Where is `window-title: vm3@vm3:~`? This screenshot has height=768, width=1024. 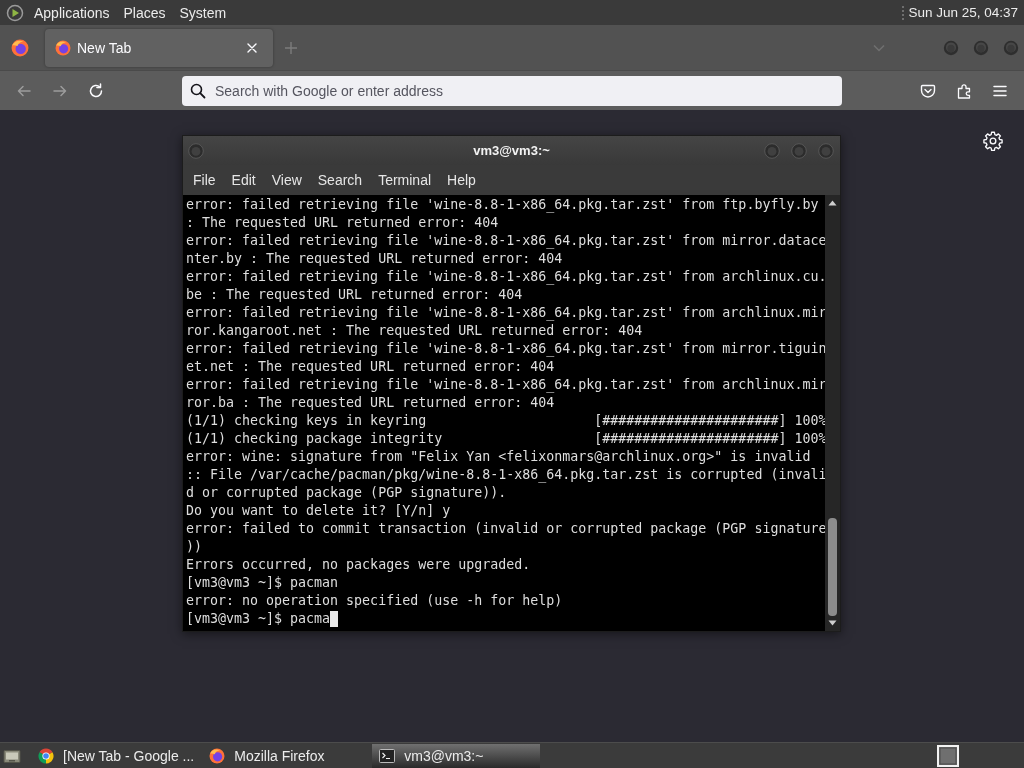
window-title: vm3@vm3:~ is located at coordinates (511, 150).